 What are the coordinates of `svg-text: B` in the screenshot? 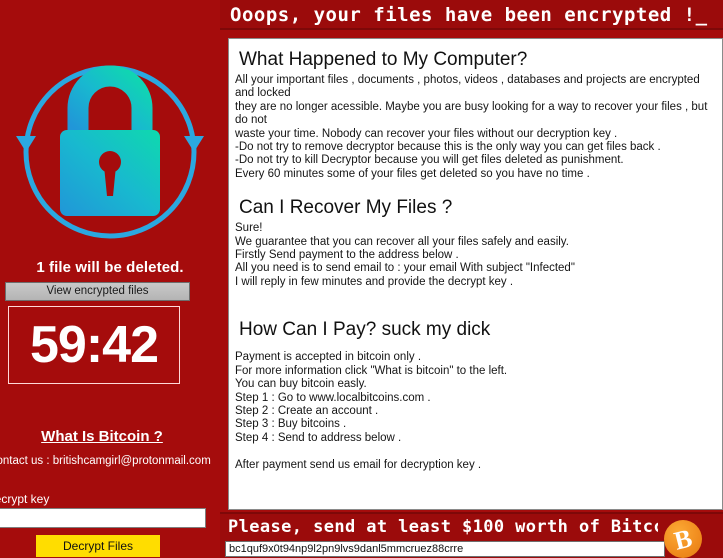 It's located at (683, 539).